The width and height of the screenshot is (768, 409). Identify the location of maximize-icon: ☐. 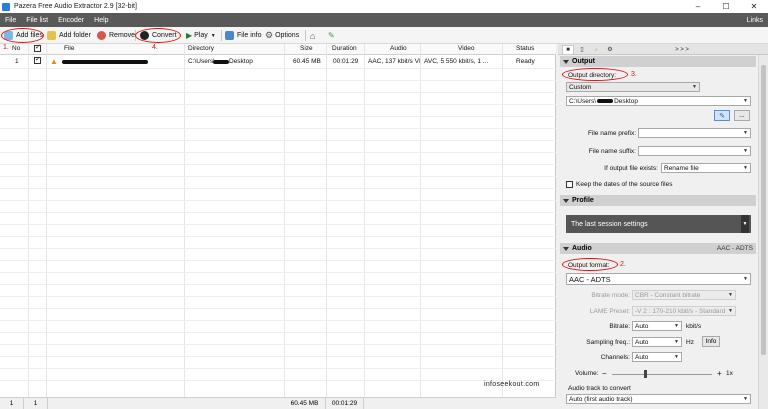
(726, 6).